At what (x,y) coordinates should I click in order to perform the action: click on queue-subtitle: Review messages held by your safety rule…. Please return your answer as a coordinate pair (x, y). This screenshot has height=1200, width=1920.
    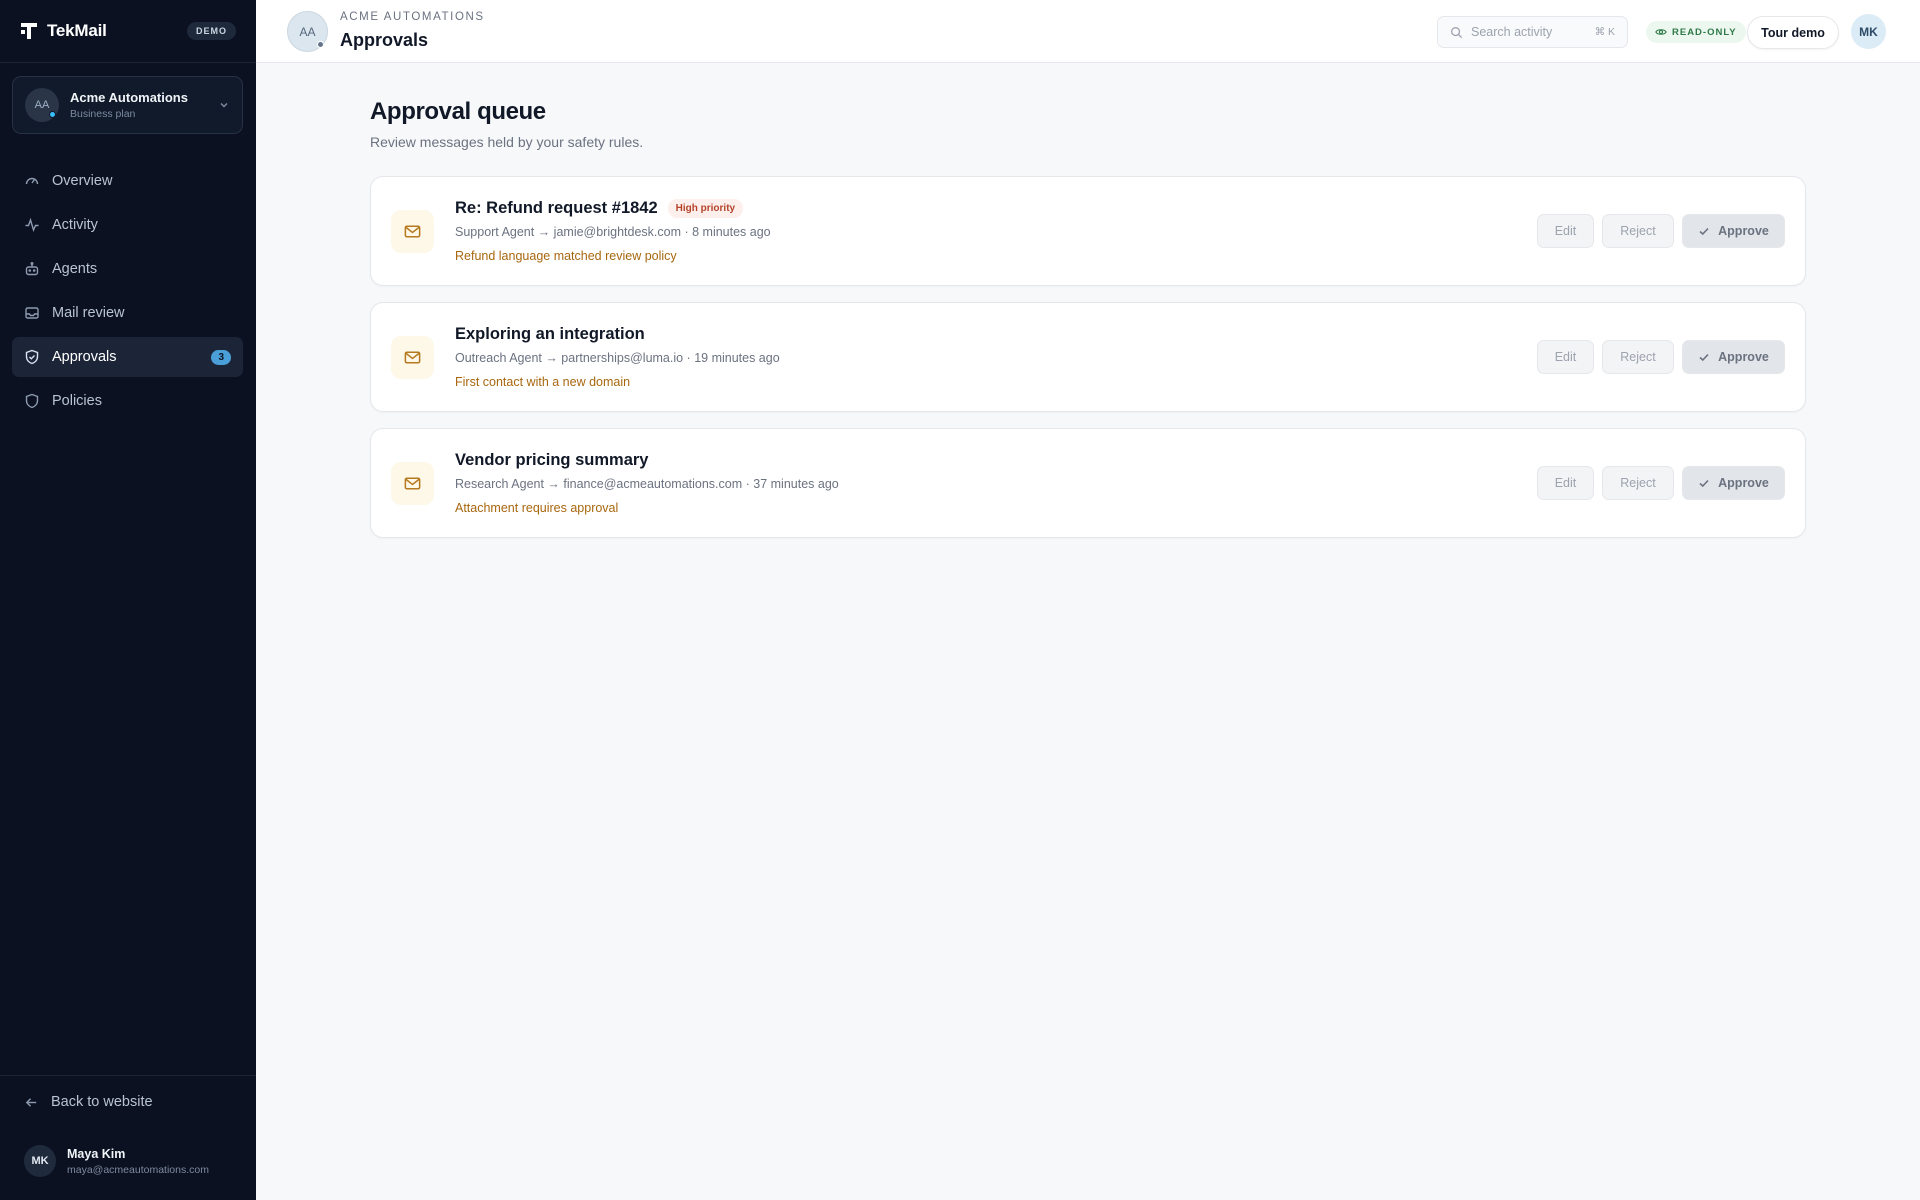
    Looking at the image, I should click on (507, 142).